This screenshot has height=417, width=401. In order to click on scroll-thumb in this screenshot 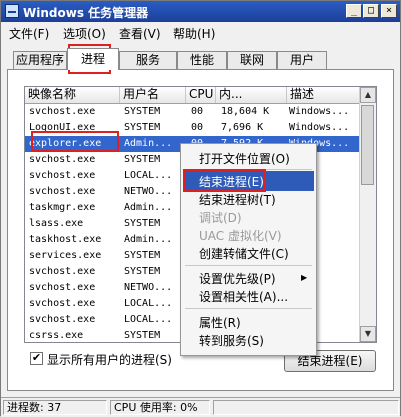, I will do `click(367, 145)`.